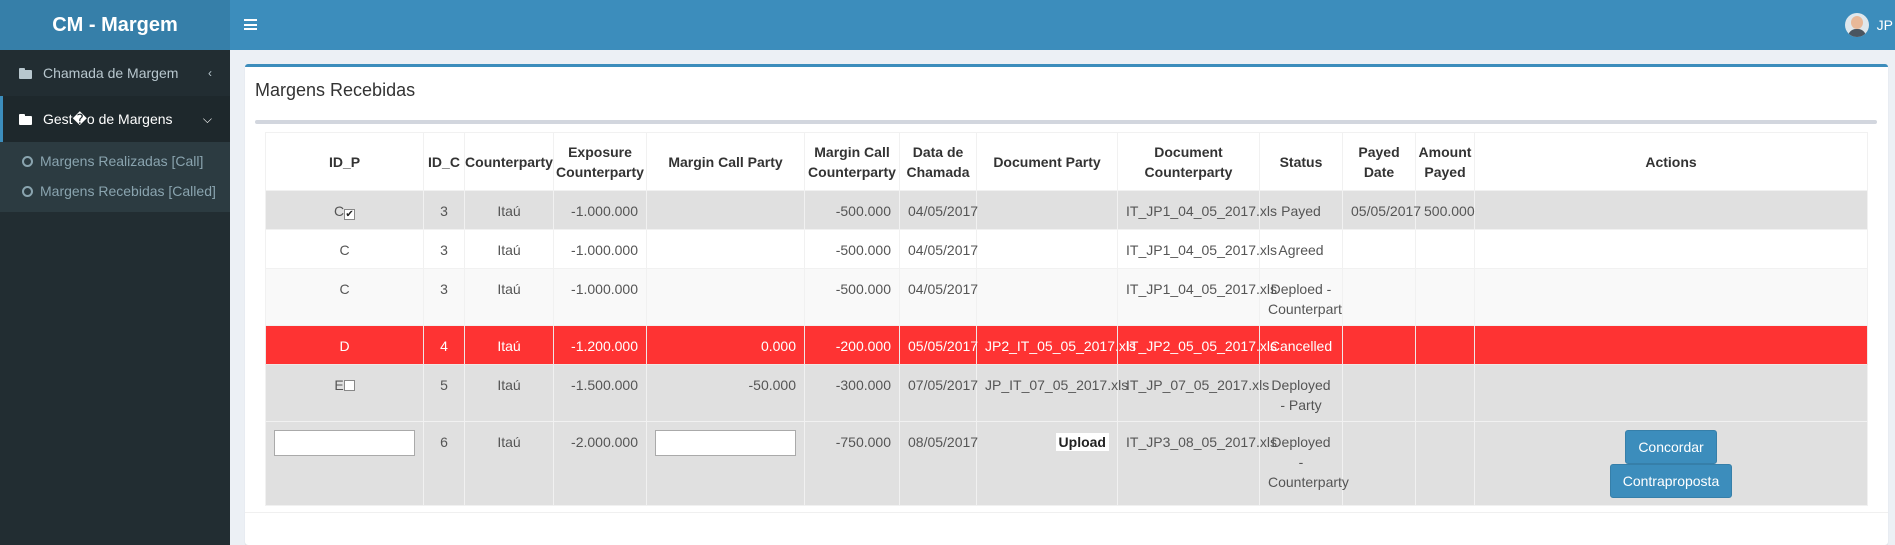  Describe the element at coordinates (1056, 345) in the screenshot. I see `cell-doc-party: JP2_IT_05_05_2017.xls` at that location.